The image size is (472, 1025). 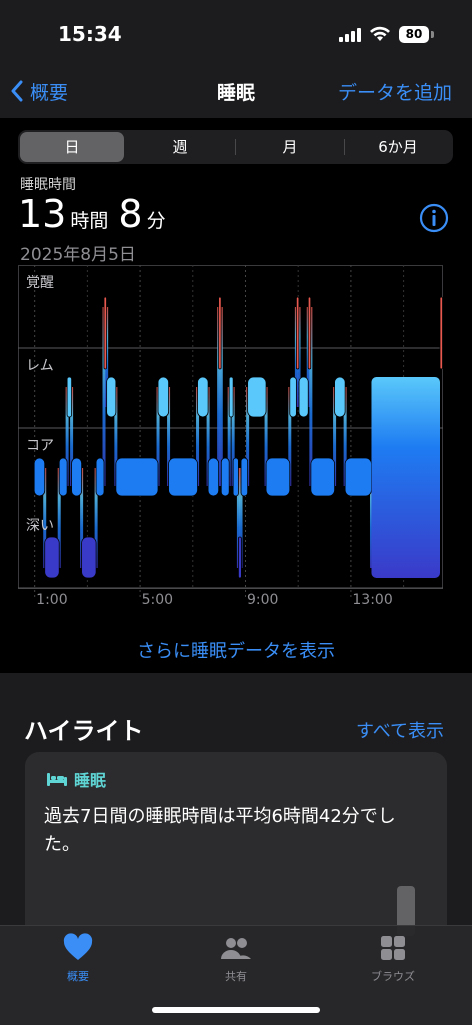 What do you see at coordinates (89, 221) in the screenshot?
I see `hours-unit: 時間` at bounding box center [89, 221].